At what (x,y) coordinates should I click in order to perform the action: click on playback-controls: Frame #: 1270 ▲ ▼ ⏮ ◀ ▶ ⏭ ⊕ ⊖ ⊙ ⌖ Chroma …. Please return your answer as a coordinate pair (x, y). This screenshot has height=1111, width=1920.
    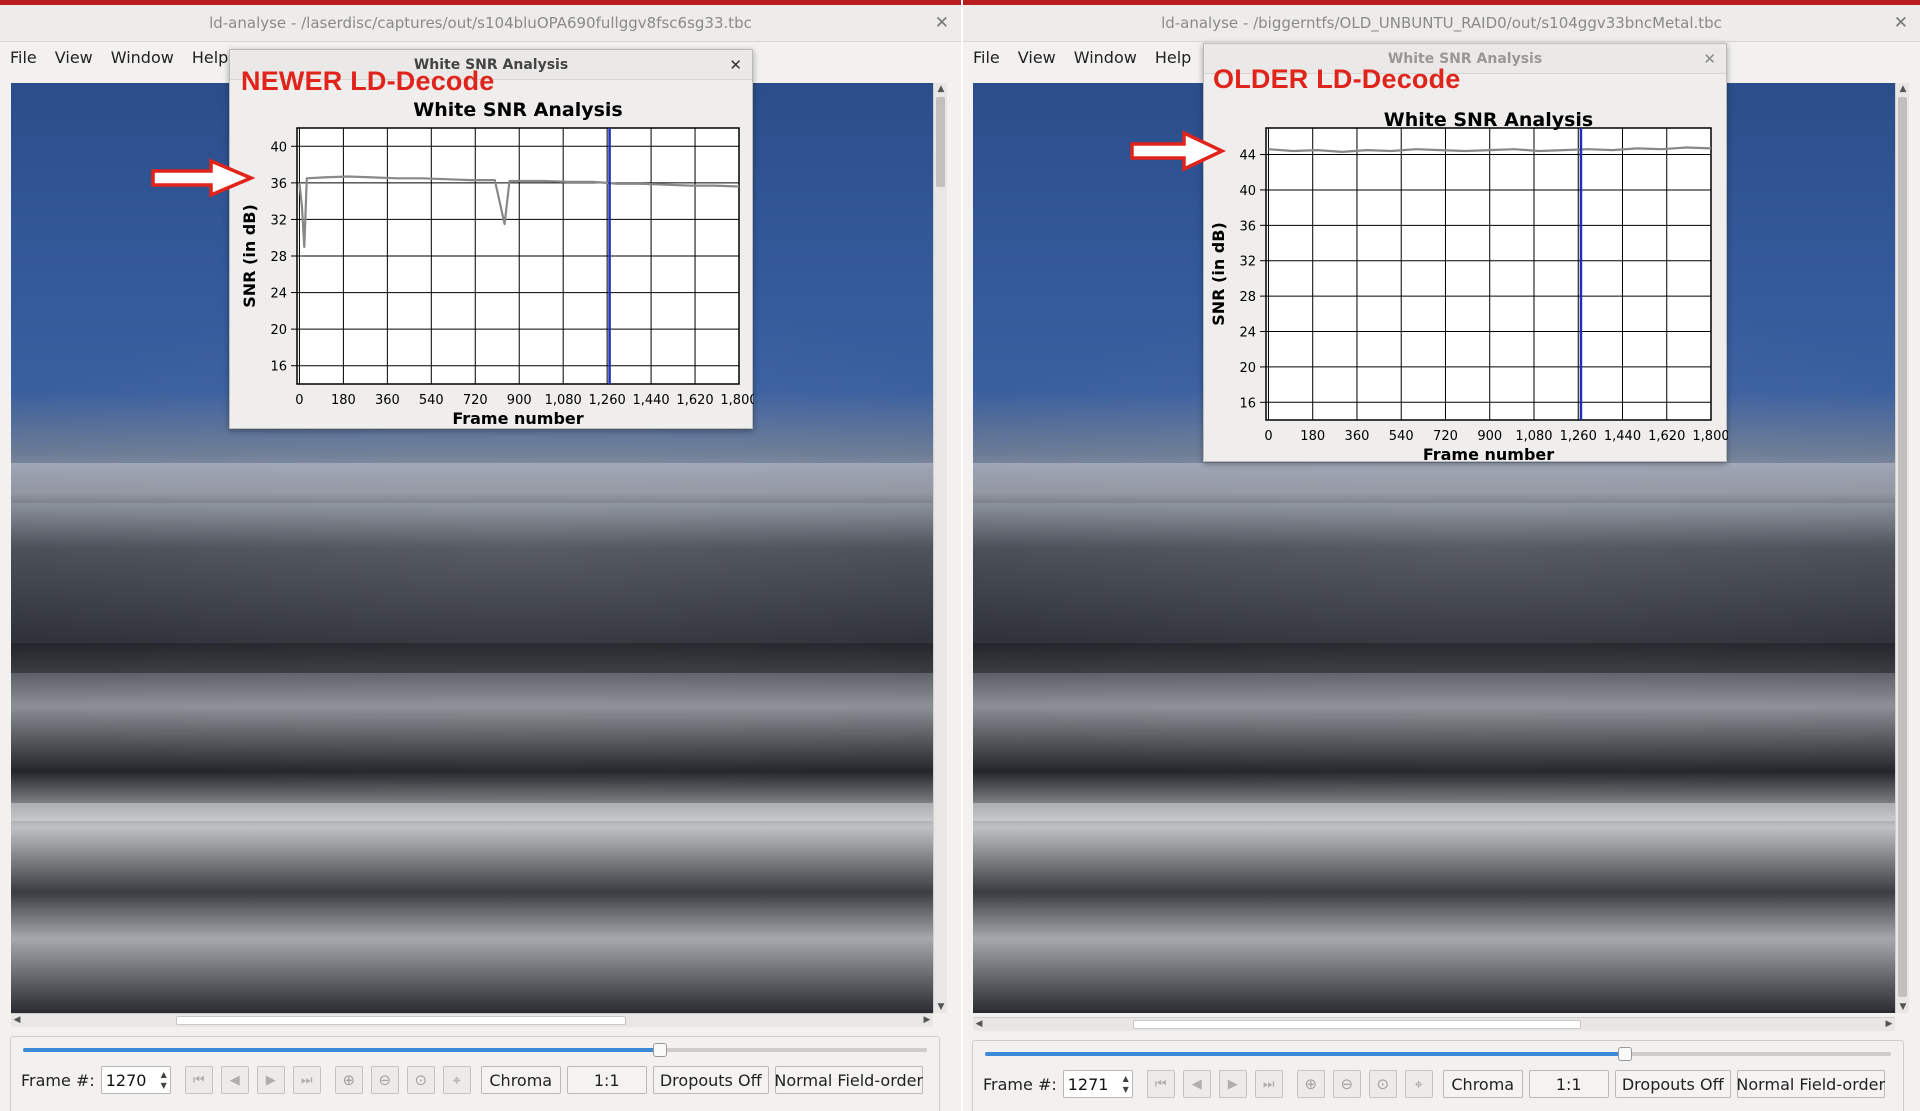
    Looking at the image, I should click on (475, 1073).